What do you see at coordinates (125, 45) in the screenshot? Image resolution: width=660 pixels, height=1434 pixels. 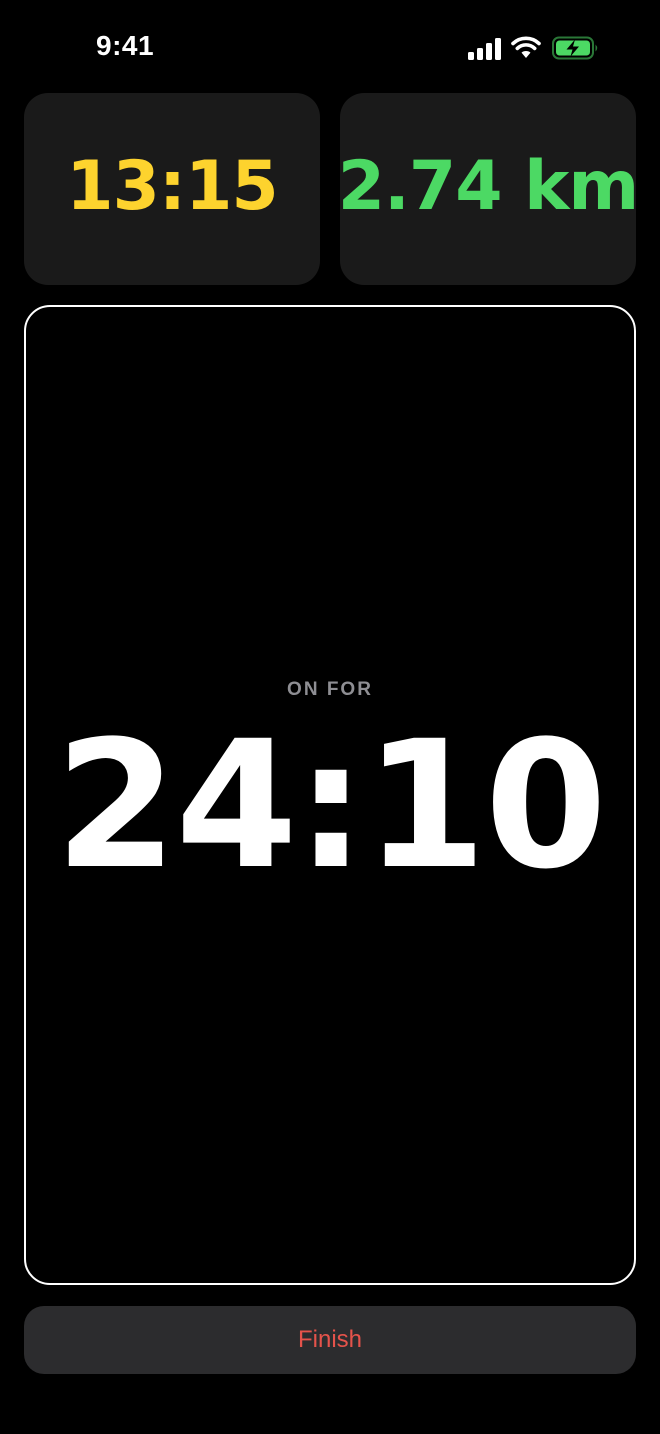 I see `status-time: 9:41` at bounding box center [125, 45].